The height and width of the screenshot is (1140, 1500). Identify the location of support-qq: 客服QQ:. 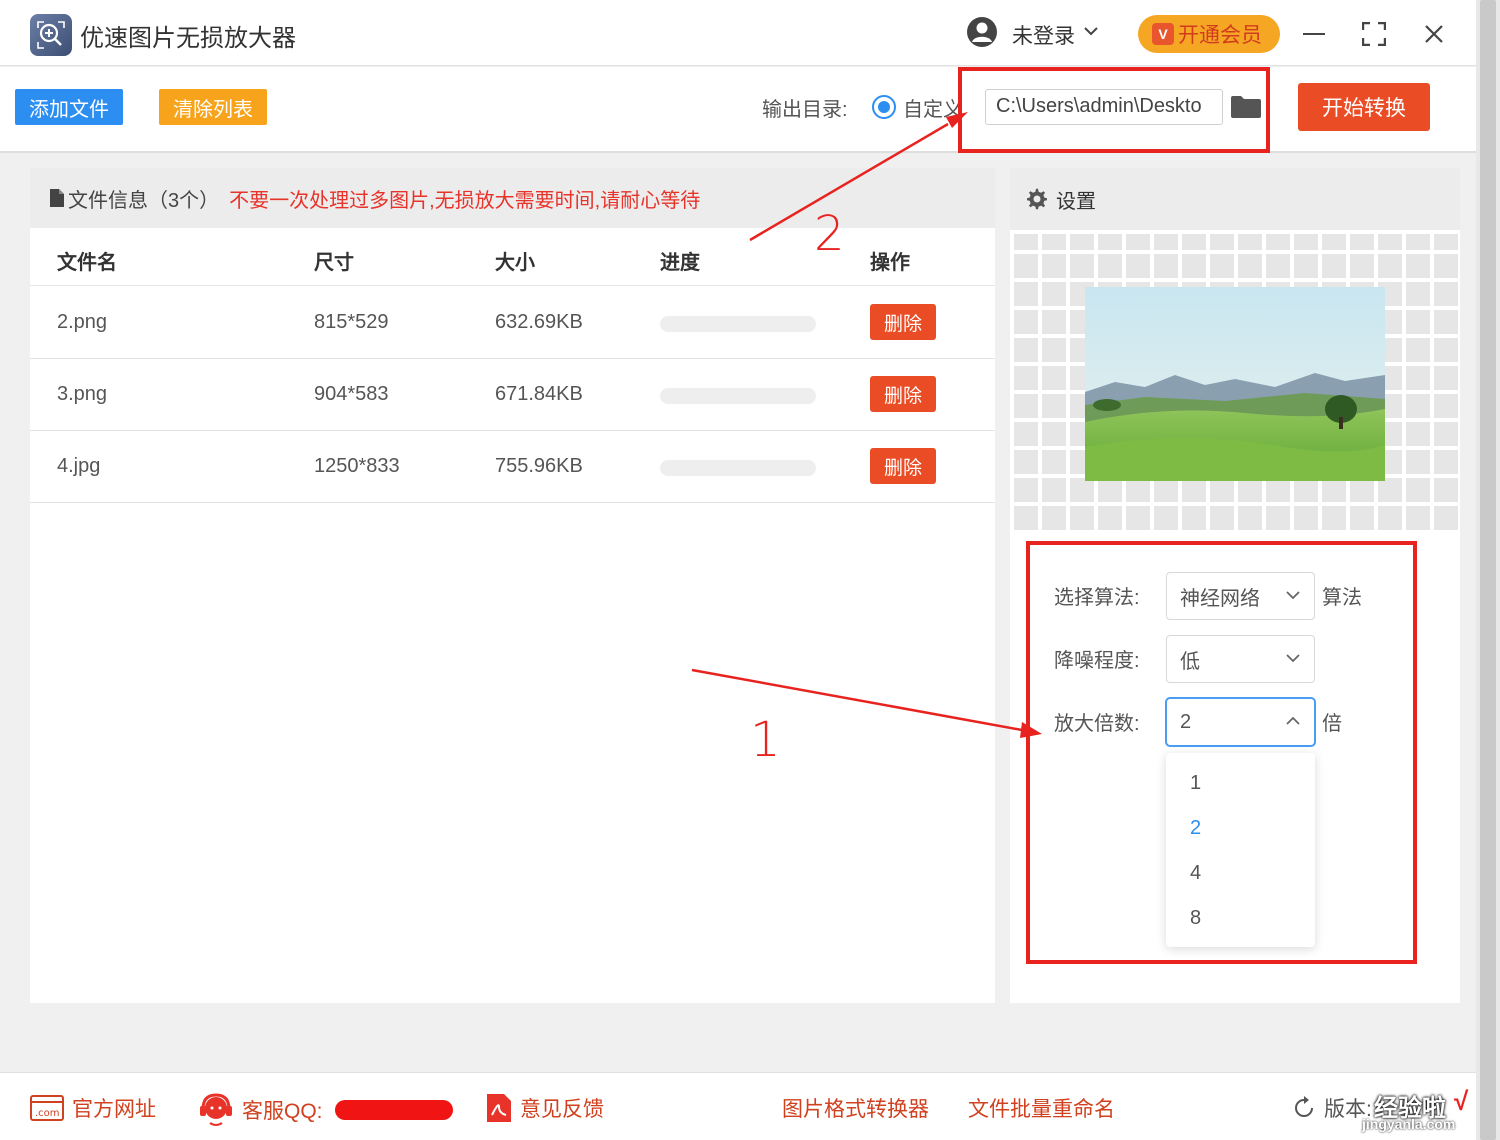
(325, 1110).